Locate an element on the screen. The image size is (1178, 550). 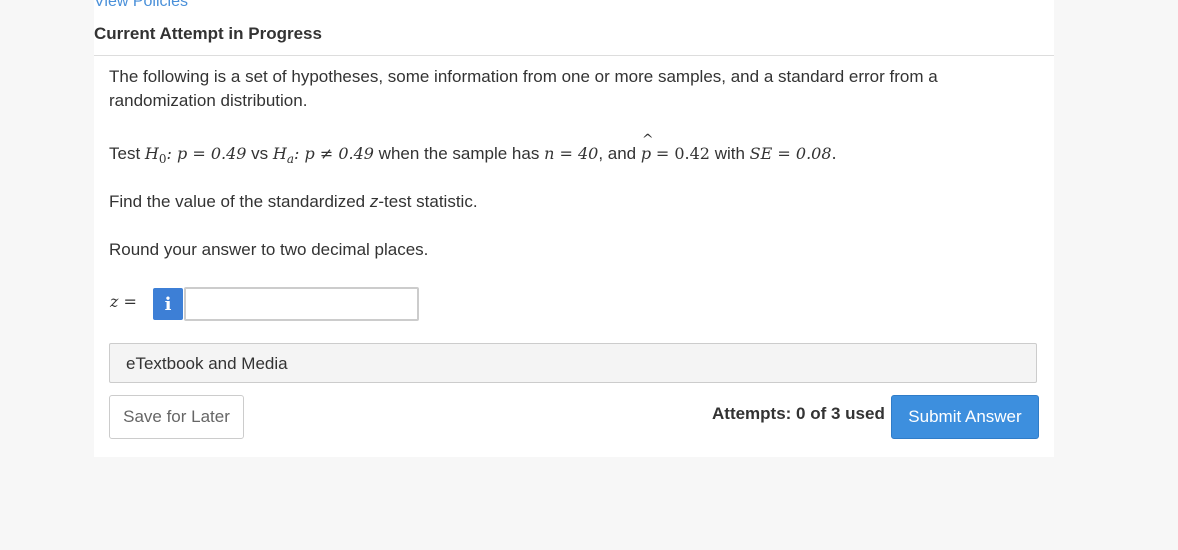
z-label: z = is located at coordinates (123, 301).